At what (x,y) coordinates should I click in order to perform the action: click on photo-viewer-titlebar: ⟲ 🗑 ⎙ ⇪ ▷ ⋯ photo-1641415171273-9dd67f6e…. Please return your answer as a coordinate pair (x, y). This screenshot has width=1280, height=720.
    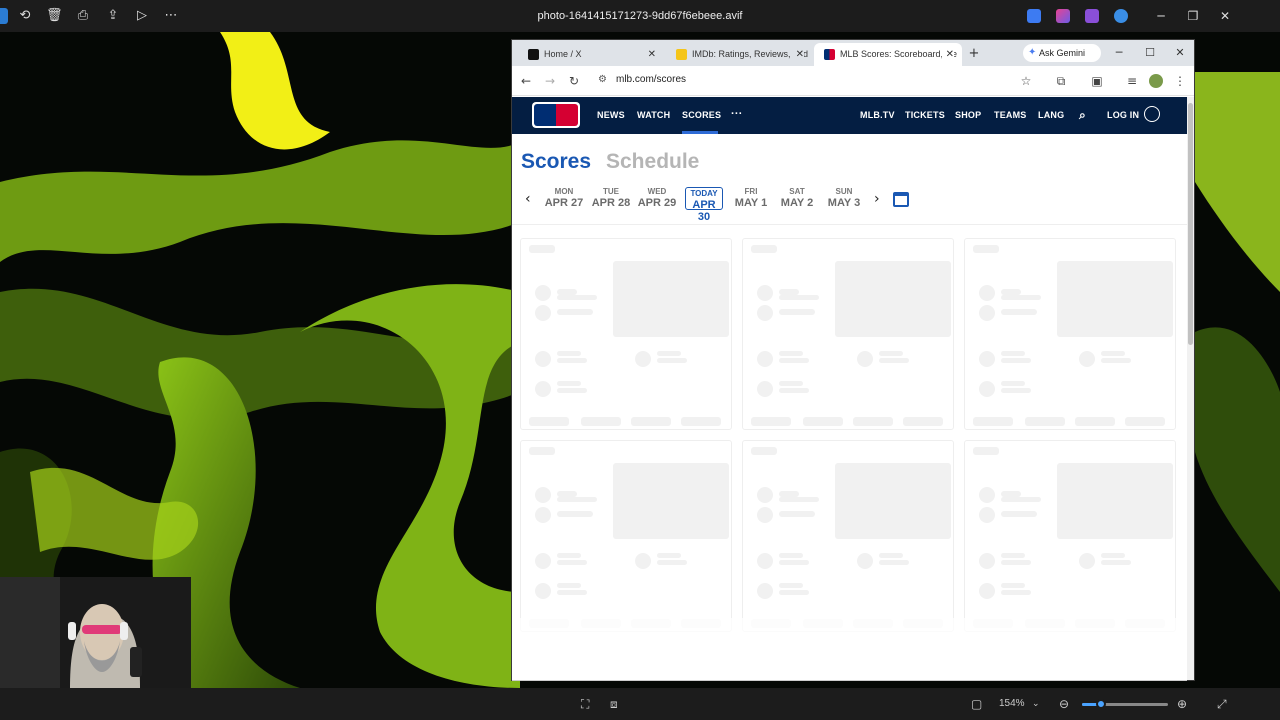
    Looking at the image, I should click on (640, 16).